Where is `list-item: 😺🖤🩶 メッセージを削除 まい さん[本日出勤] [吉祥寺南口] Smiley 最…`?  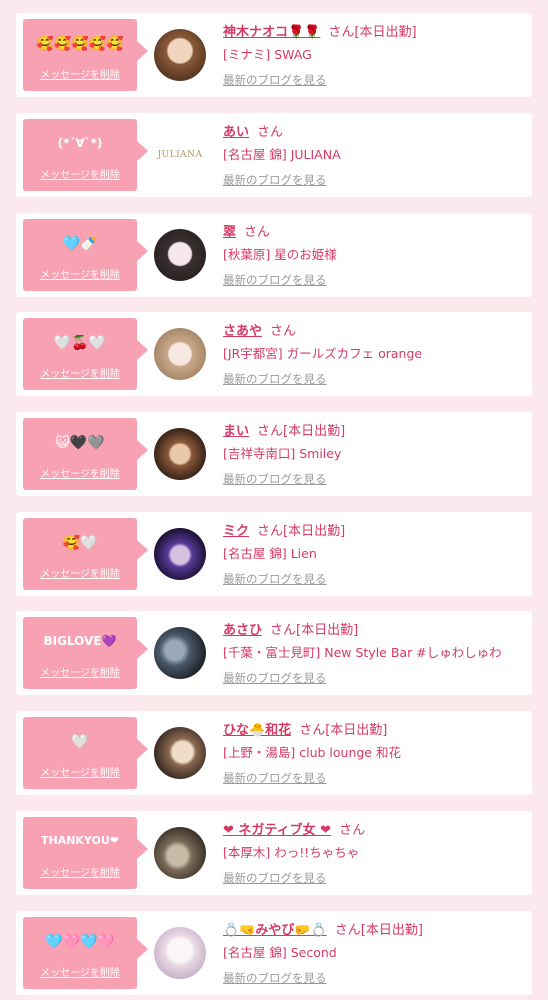 list-item: 😺🖤🩶 メッセージを削除 まい さん[本日出勤] [吉祥寺南口] Smiley 最… is located at coordinates (274, 454).